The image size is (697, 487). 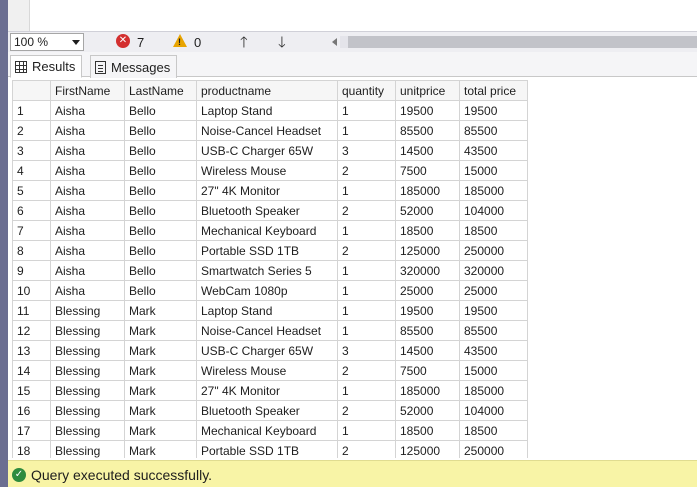 I want to click on row-number: 2, so click(x=31, y=130).